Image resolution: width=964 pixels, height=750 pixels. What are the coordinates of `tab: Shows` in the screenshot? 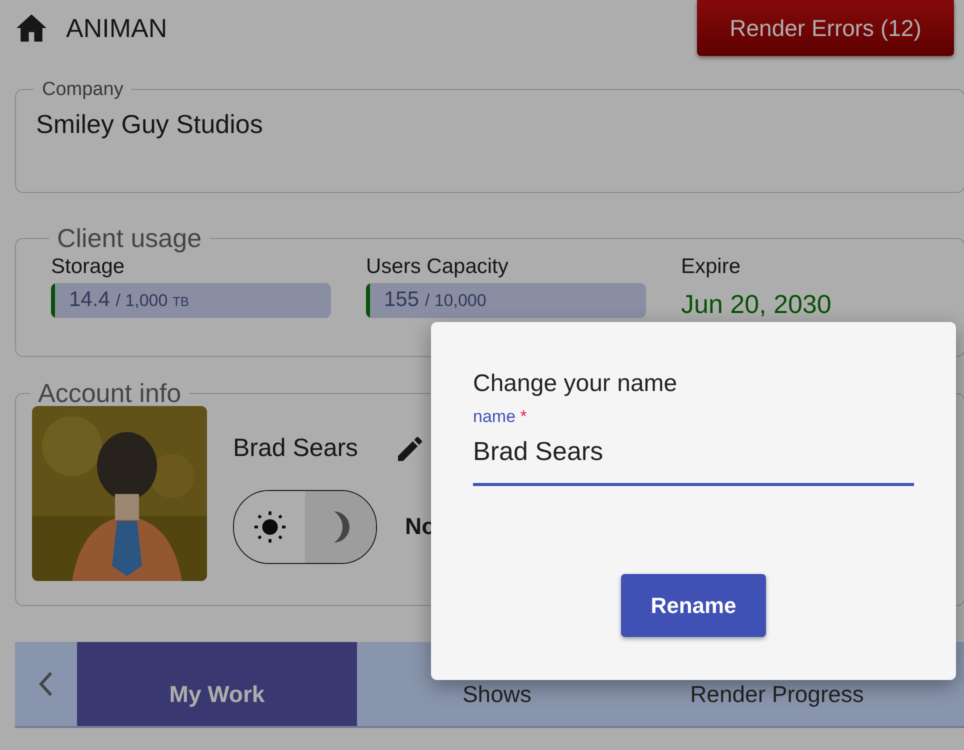 It's located at (497, 684).